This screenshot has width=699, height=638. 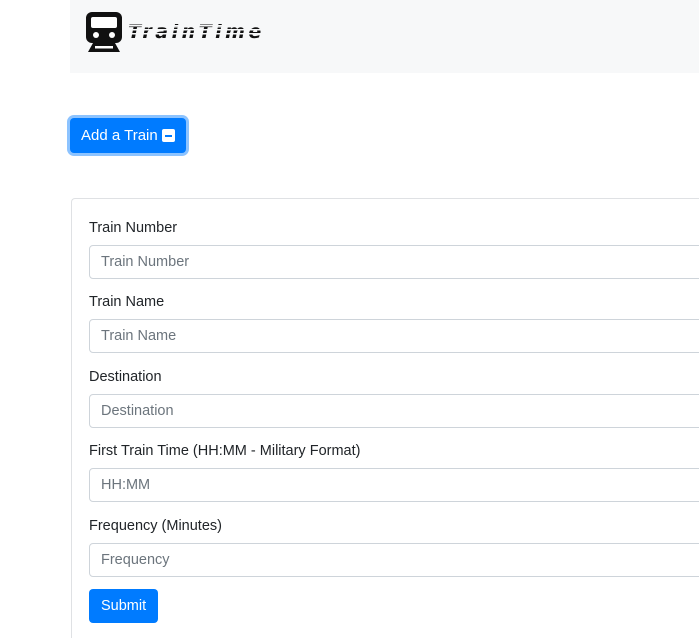 What do you see at coordinates (394, 336) in the screenshot?
I see `train-name-input` at bounding box center [394, 336].